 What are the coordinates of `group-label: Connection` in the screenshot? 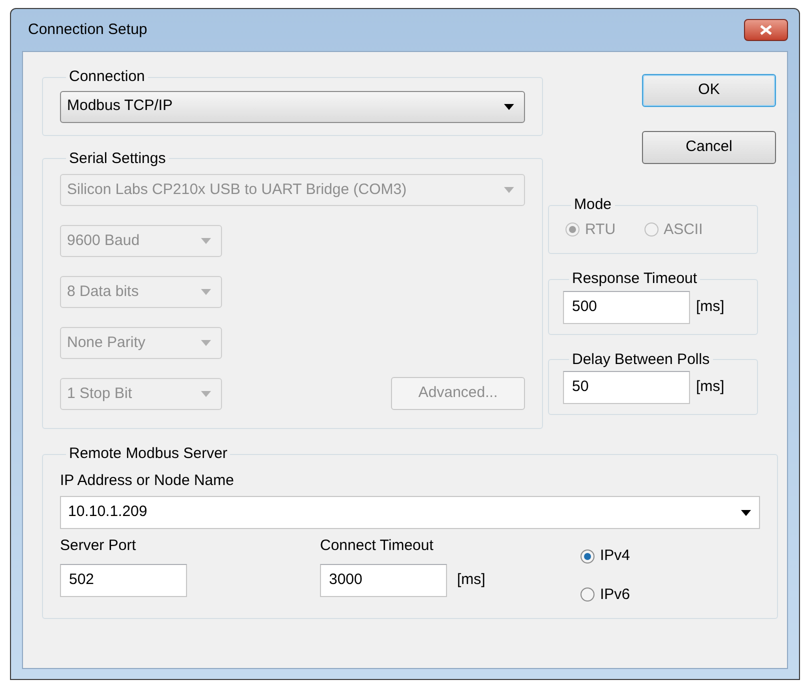 It's located at (107, 77).